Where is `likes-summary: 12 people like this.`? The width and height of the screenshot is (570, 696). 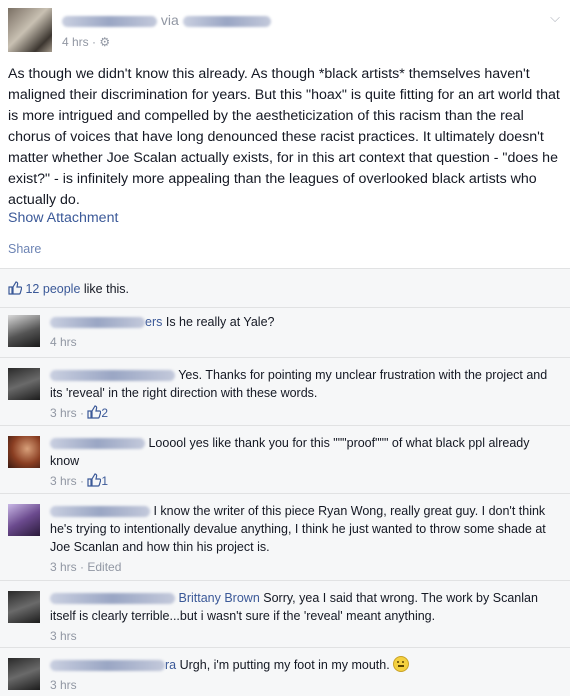 likes-summary: 12 people like this. is located at coordinates (68, 288).